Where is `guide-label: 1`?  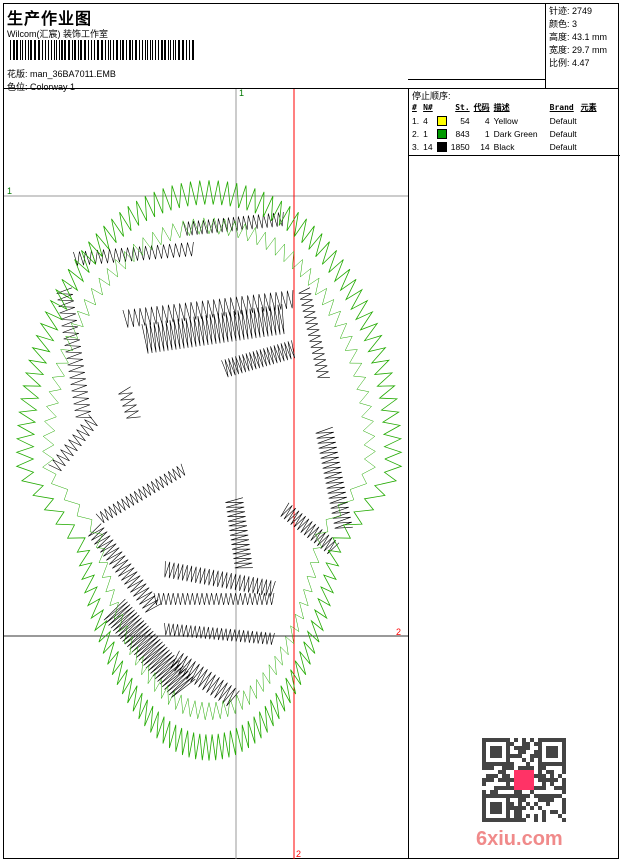 guide-label: 1 is located at coordinates (9, 191).